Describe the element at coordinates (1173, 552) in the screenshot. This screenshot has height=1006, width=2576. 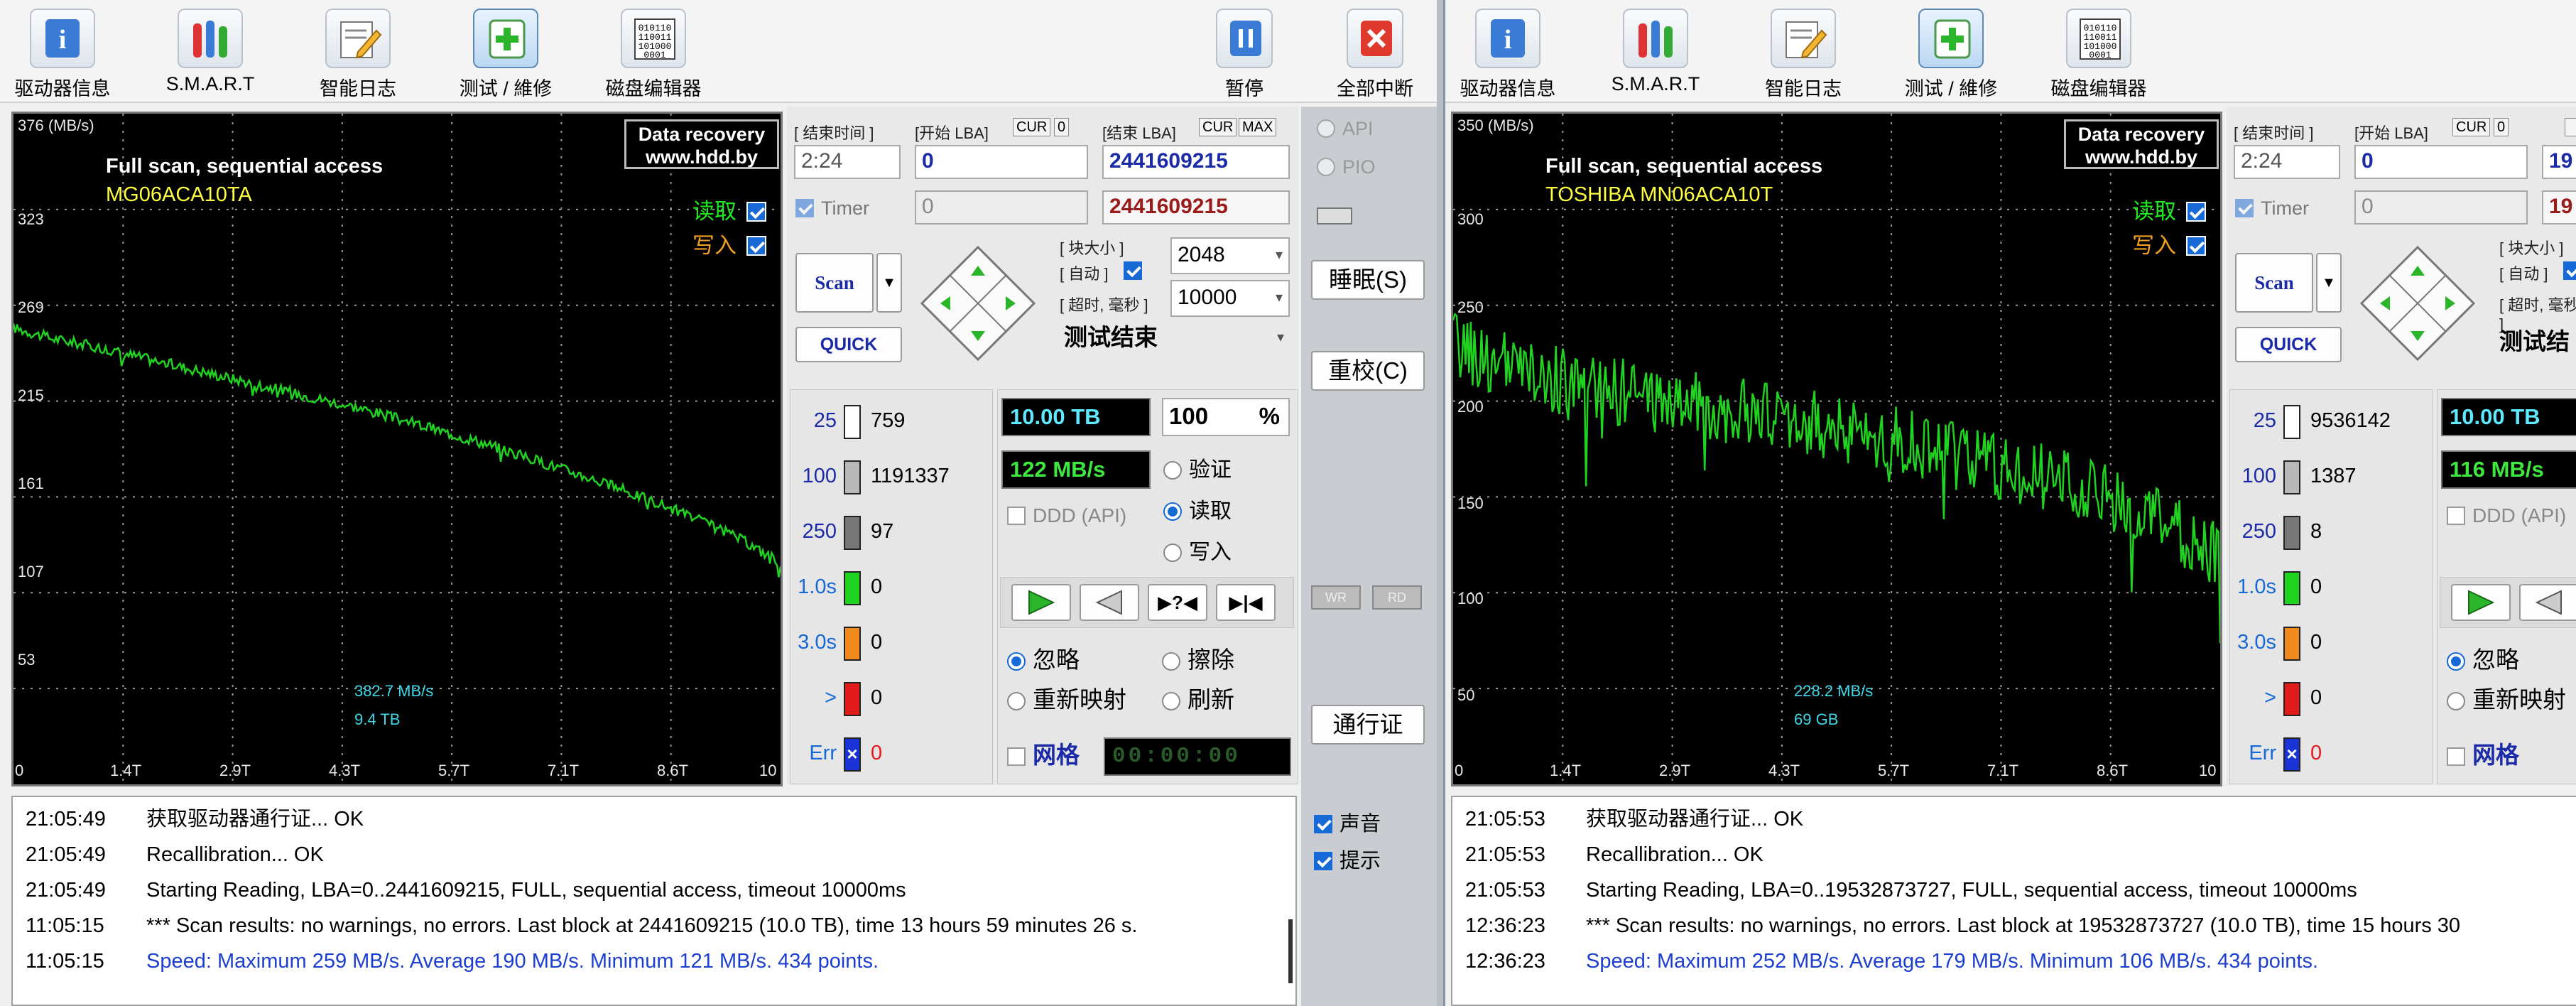
I see `write-radio` at that location.